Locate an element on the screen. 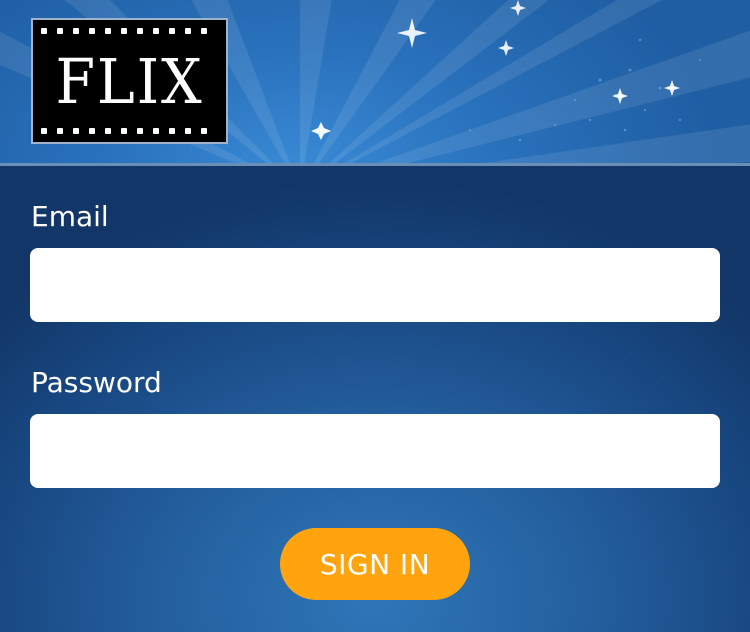 The image size is (750, 632). email-field is located at coordinates (375, 285).